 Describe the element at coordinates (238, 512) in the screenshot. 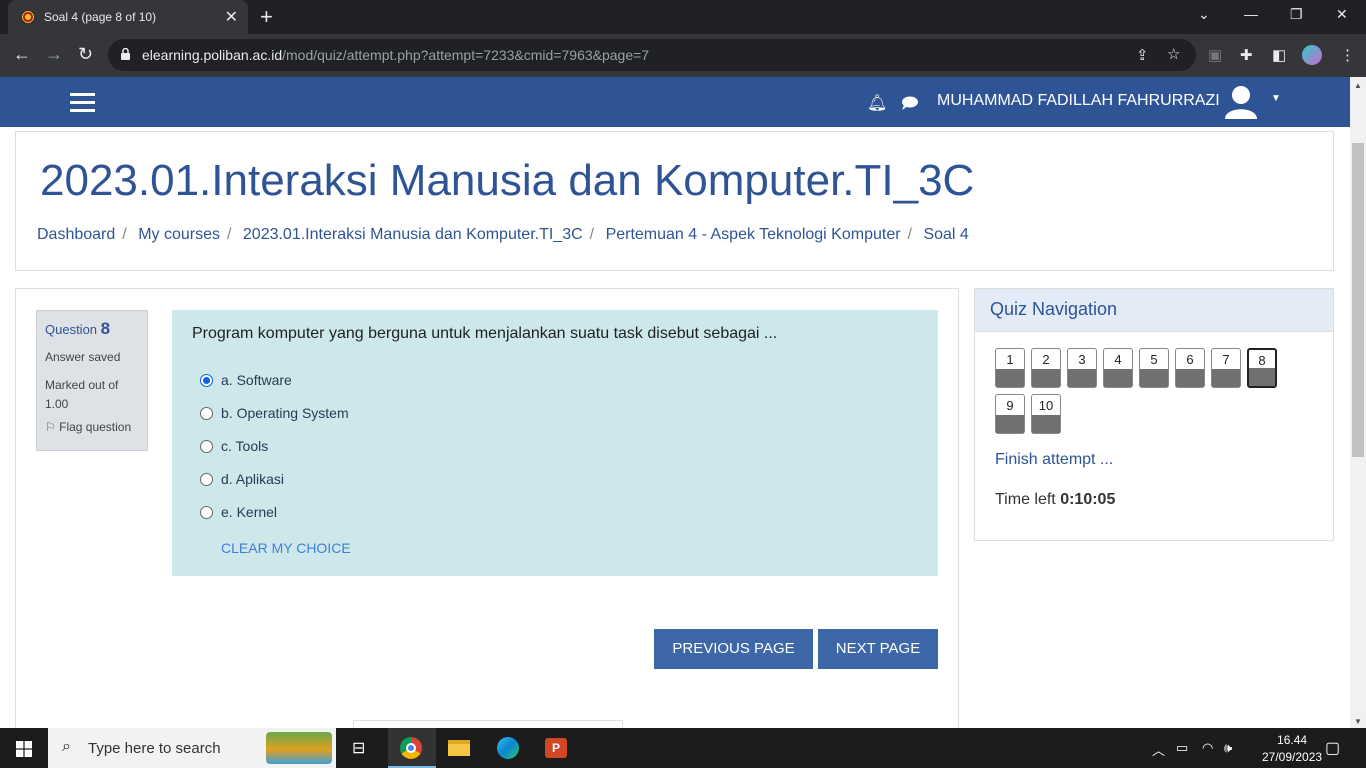

I see `answer-option-e: e. Kernel` at that location.